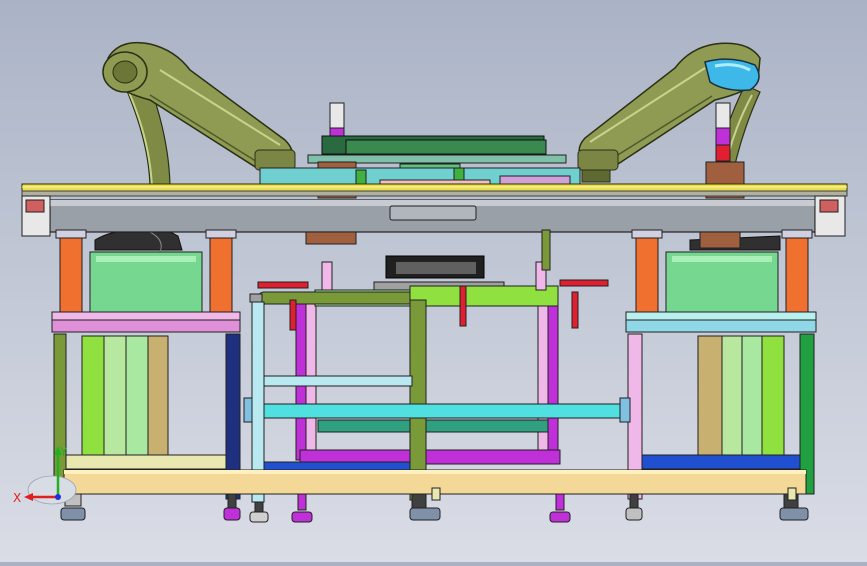 This screenshot has width=867, height=566. Describe the element at coordinates (146, 364) in the screenshot. I see `left-support` at that location.